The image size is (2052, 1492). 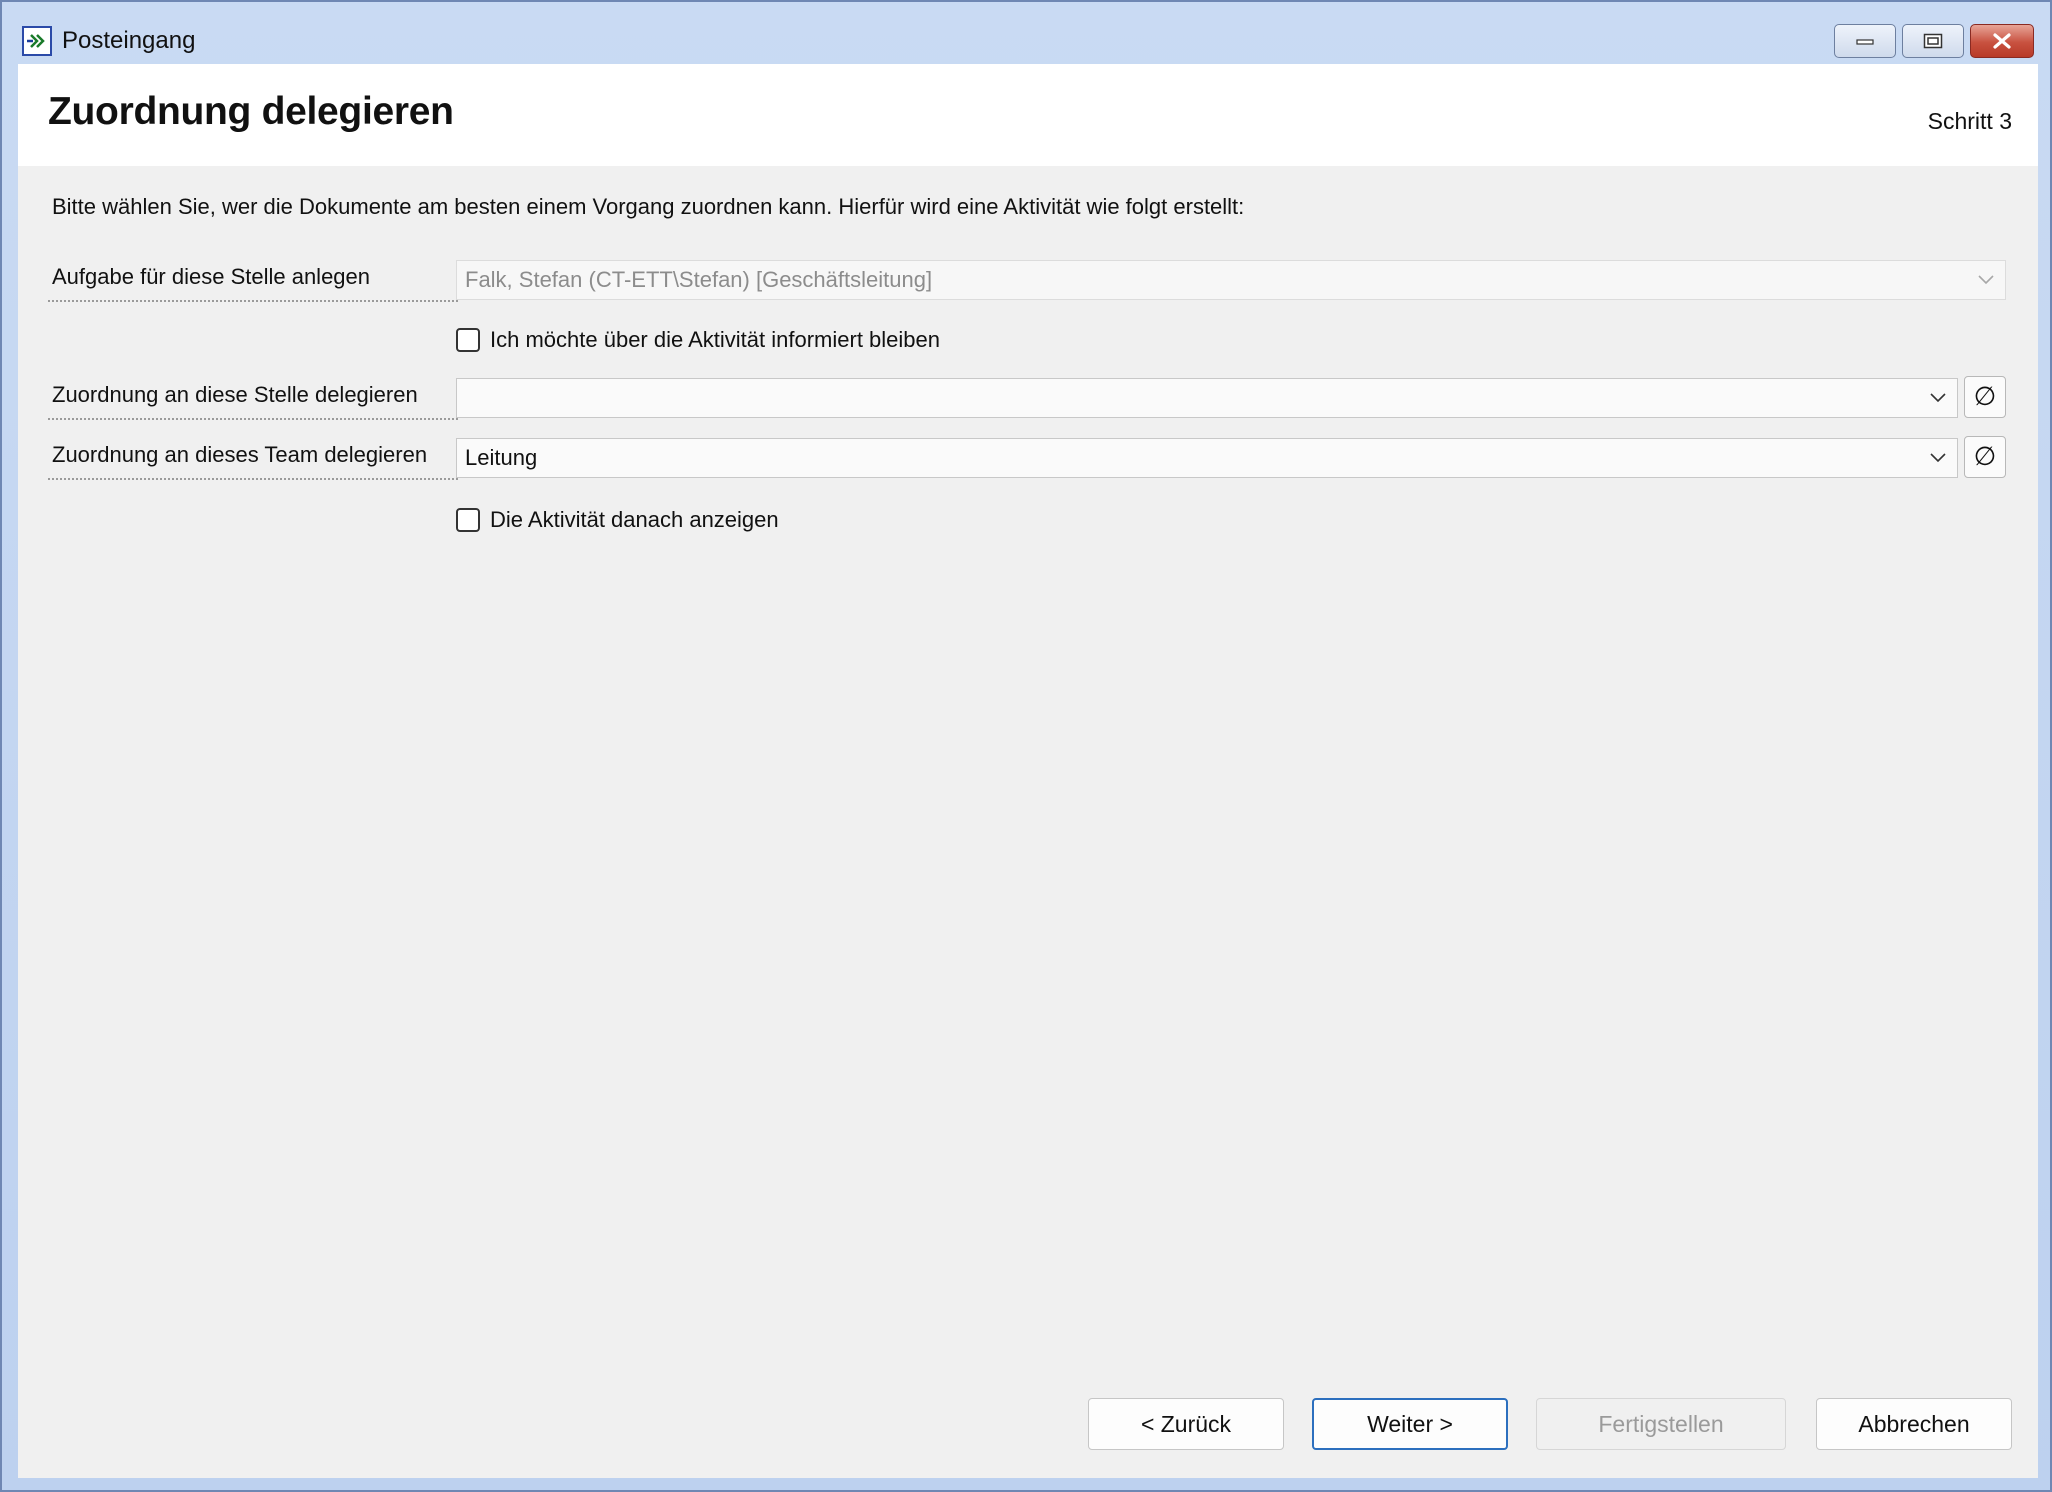 I want to click on minimize-button, so click(x=1865, y=41).